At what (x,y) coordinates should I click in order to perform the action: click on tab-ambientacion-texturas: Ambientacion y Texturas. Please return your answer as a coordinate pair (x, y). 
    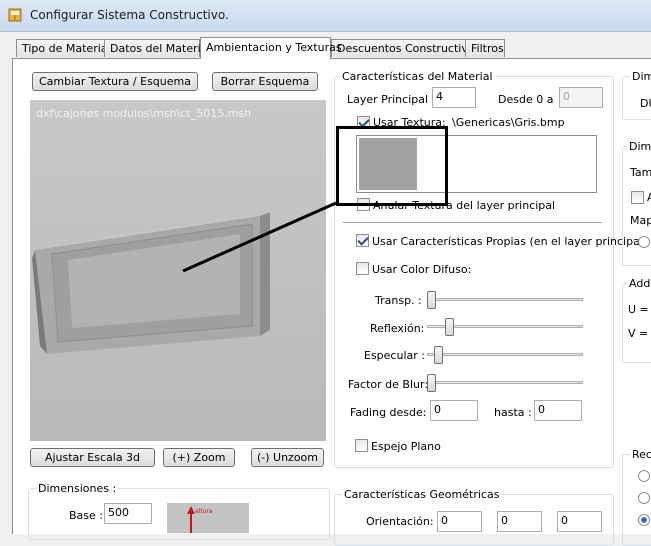
    Looking at the image, I should click on (271, 48).